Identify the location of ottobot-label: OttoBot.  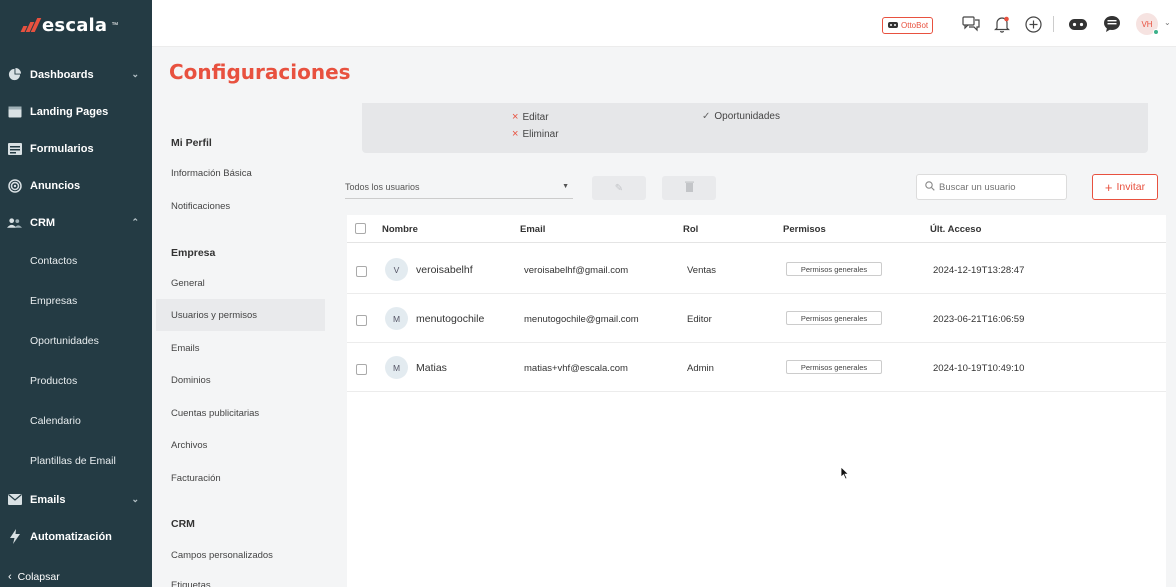
(915, 25).